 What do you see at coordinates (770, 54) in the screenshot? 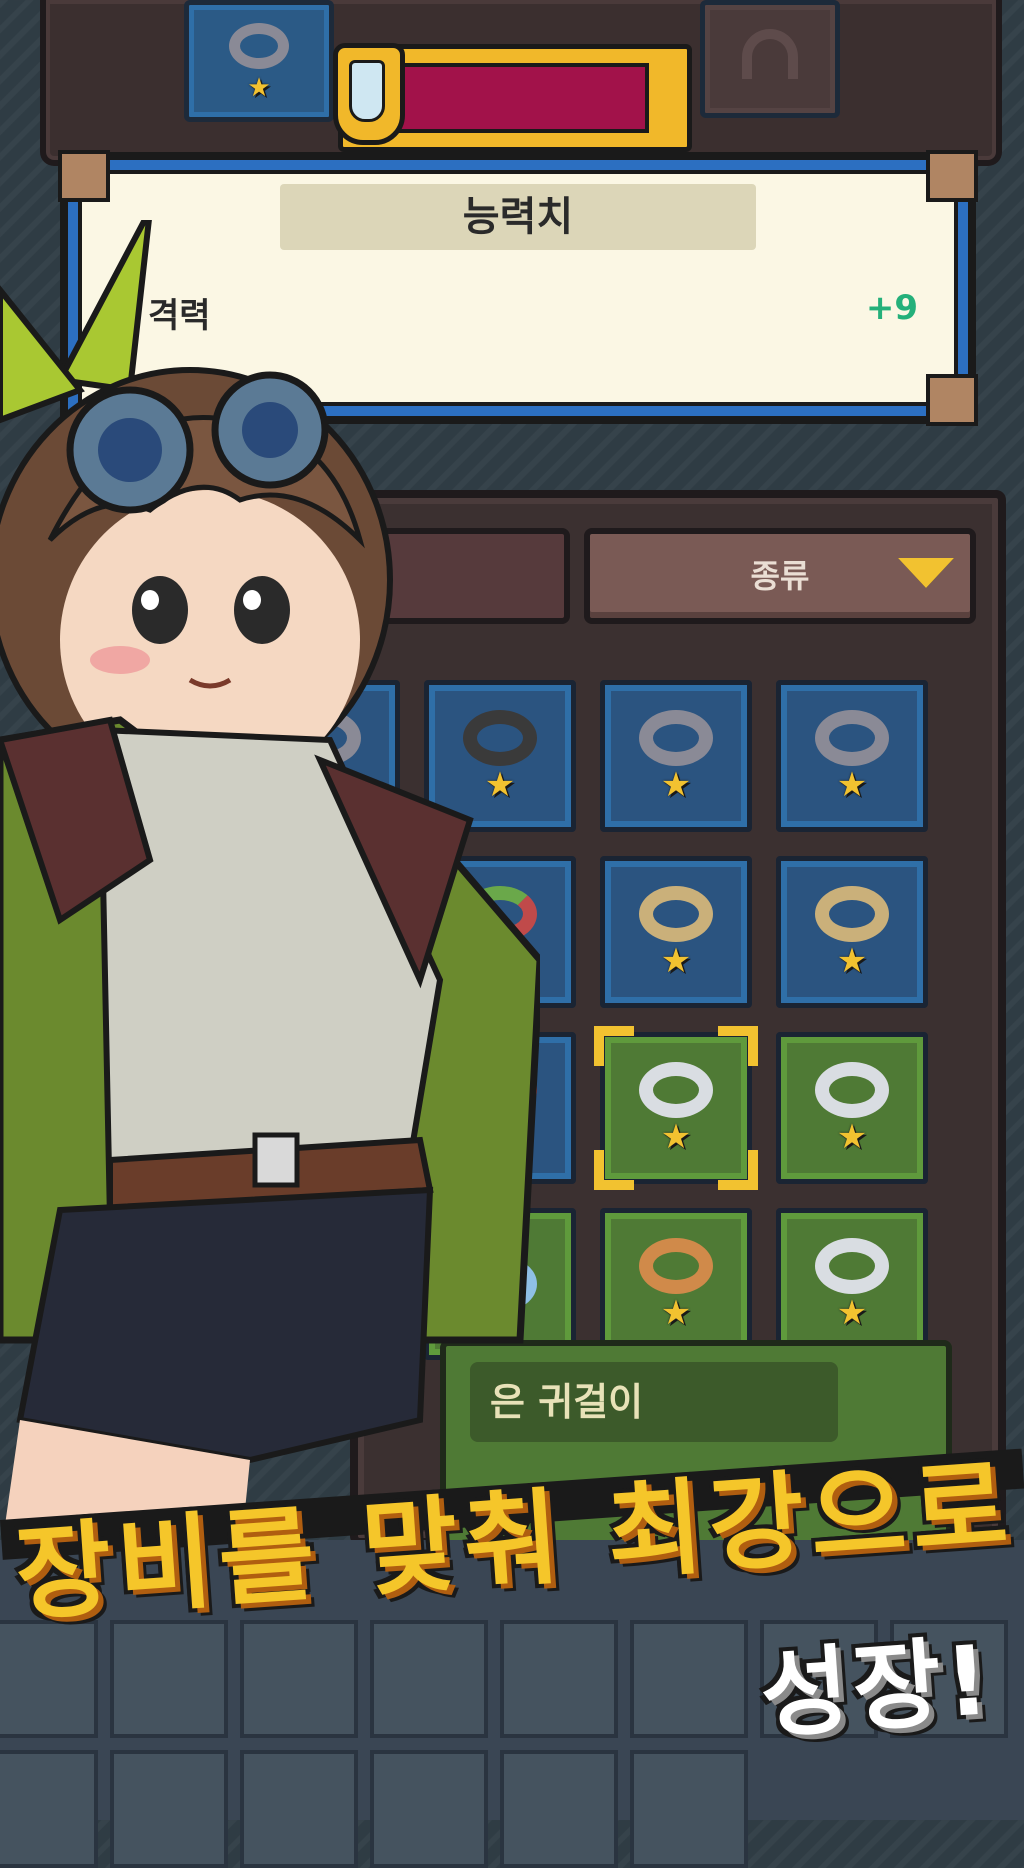
I see `locked-slot-icon` at bounding box center [770, 54].